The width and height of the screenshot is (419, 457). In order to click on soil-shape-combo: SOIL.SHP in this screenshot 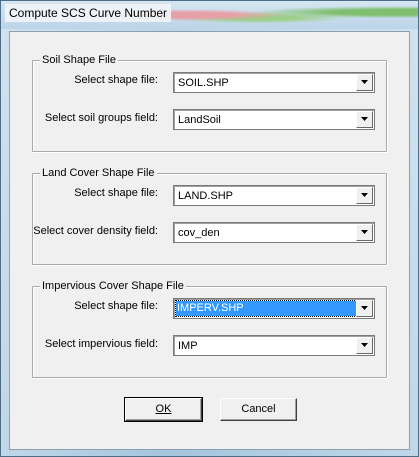, I will do `click(274, 82)`.